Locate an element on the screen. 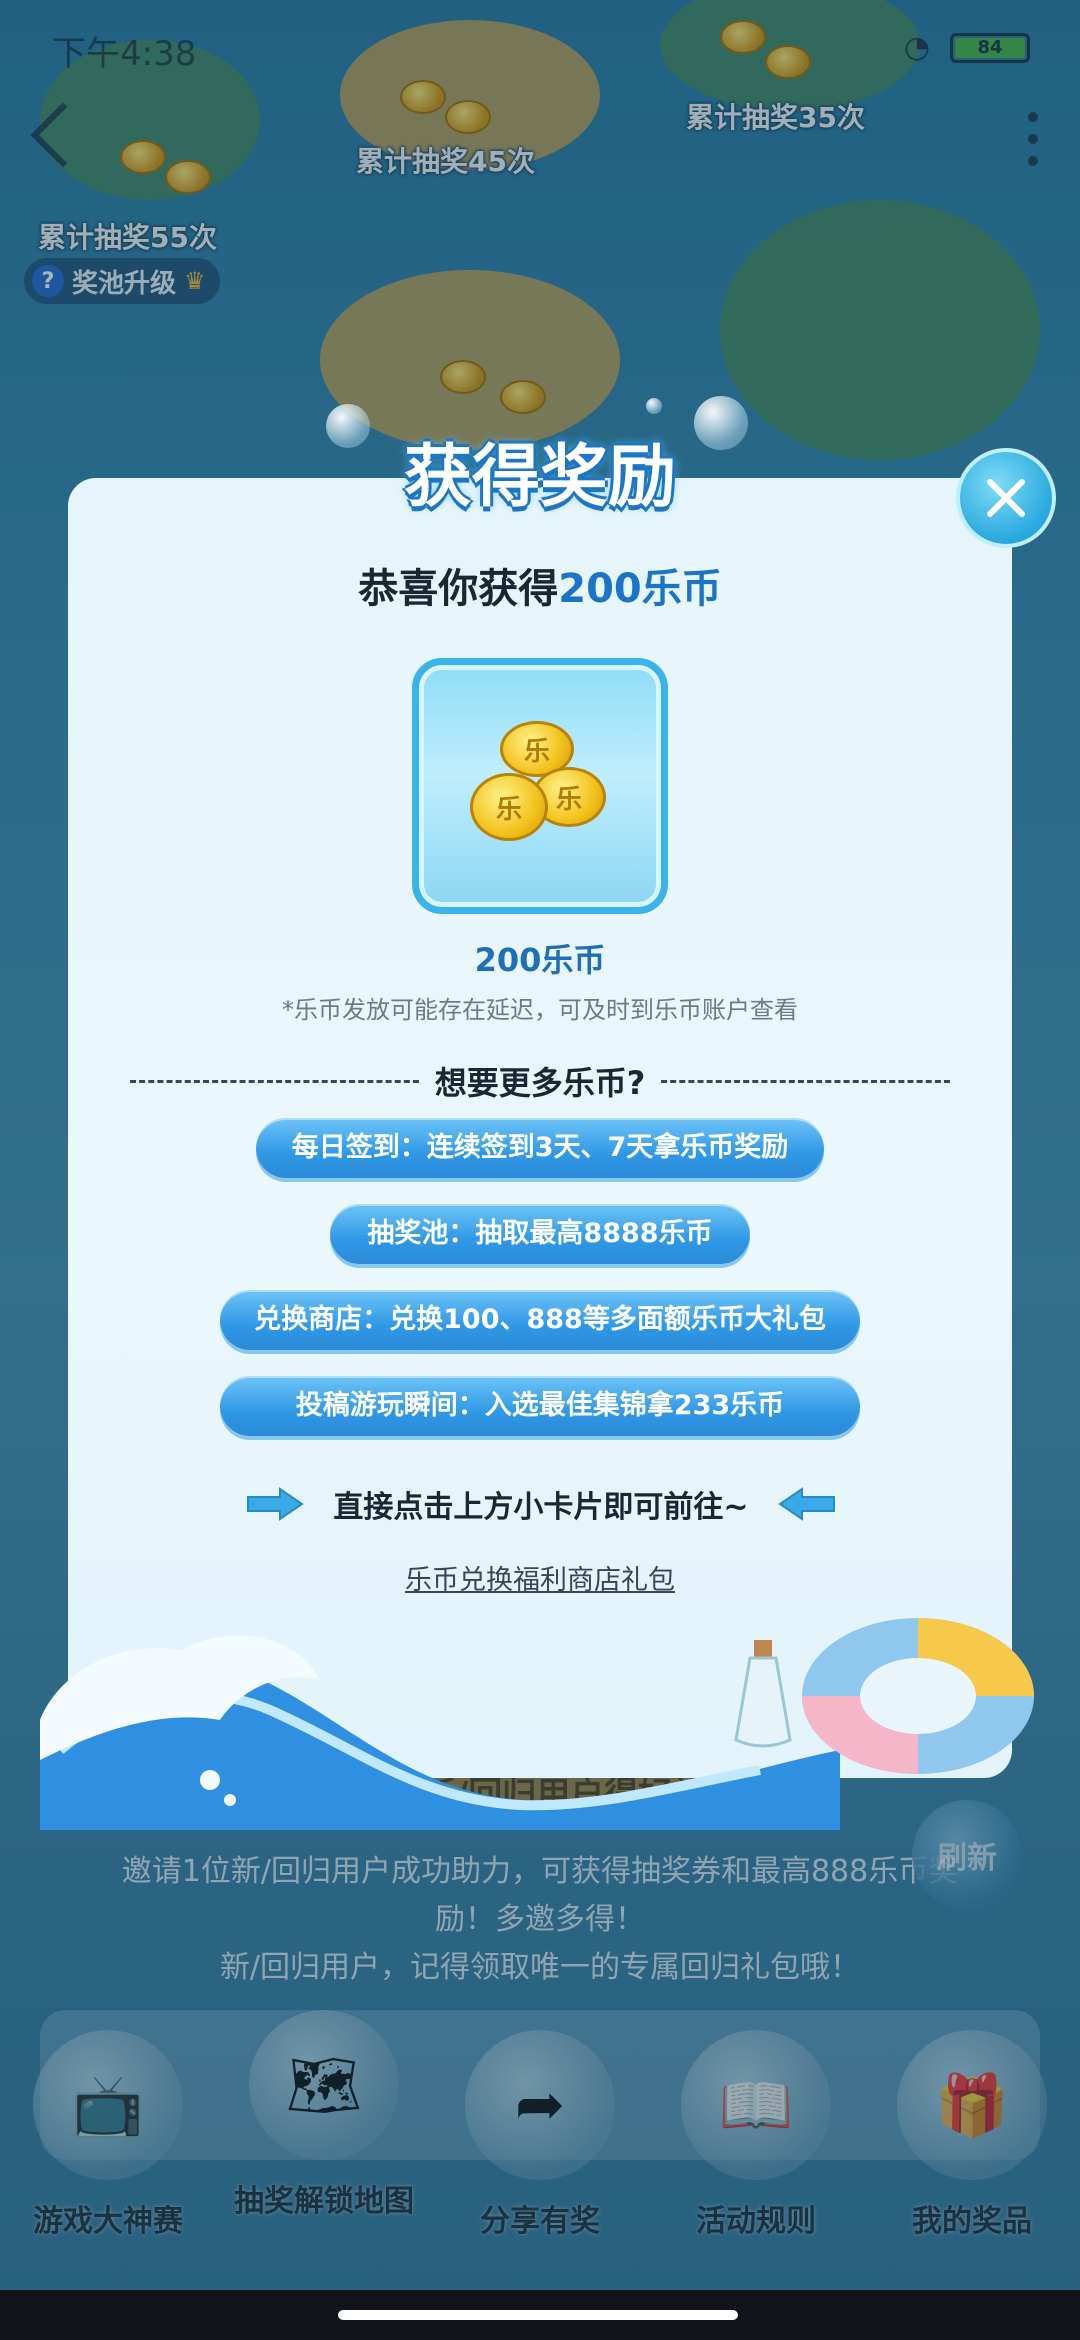  bottle-decoration is located at coordinates (763, 1694).